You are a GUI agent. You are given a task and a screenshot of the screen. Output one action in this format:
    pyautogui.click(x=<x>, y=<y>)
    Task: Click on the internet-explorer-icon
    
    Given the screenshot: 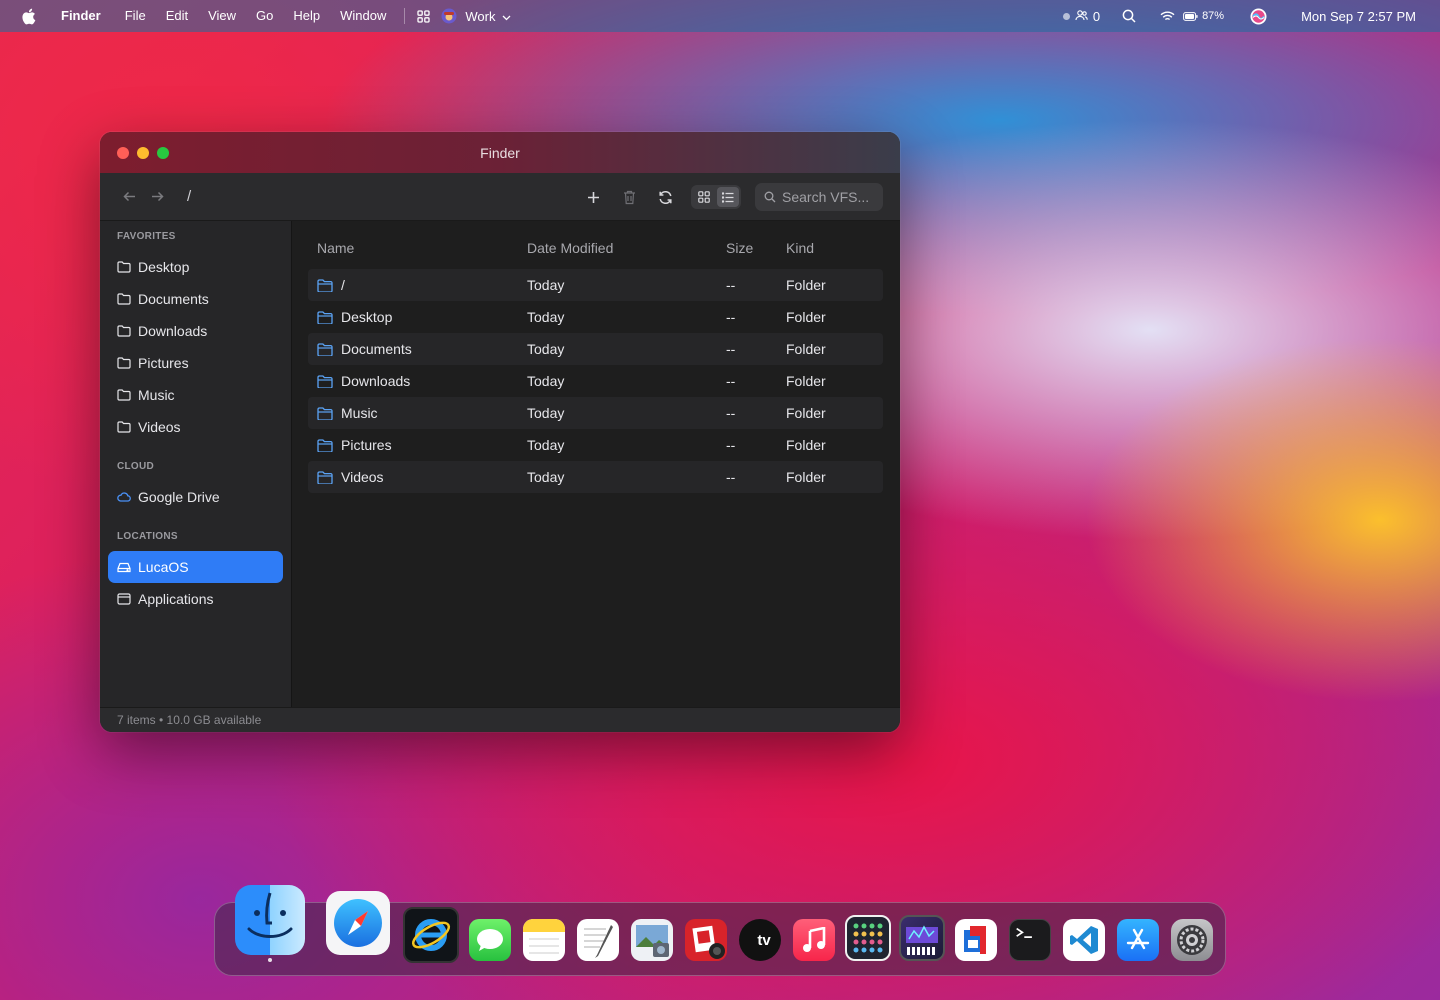 What is the action you would take?
    pyautogui.click(x=431, y=935)
    